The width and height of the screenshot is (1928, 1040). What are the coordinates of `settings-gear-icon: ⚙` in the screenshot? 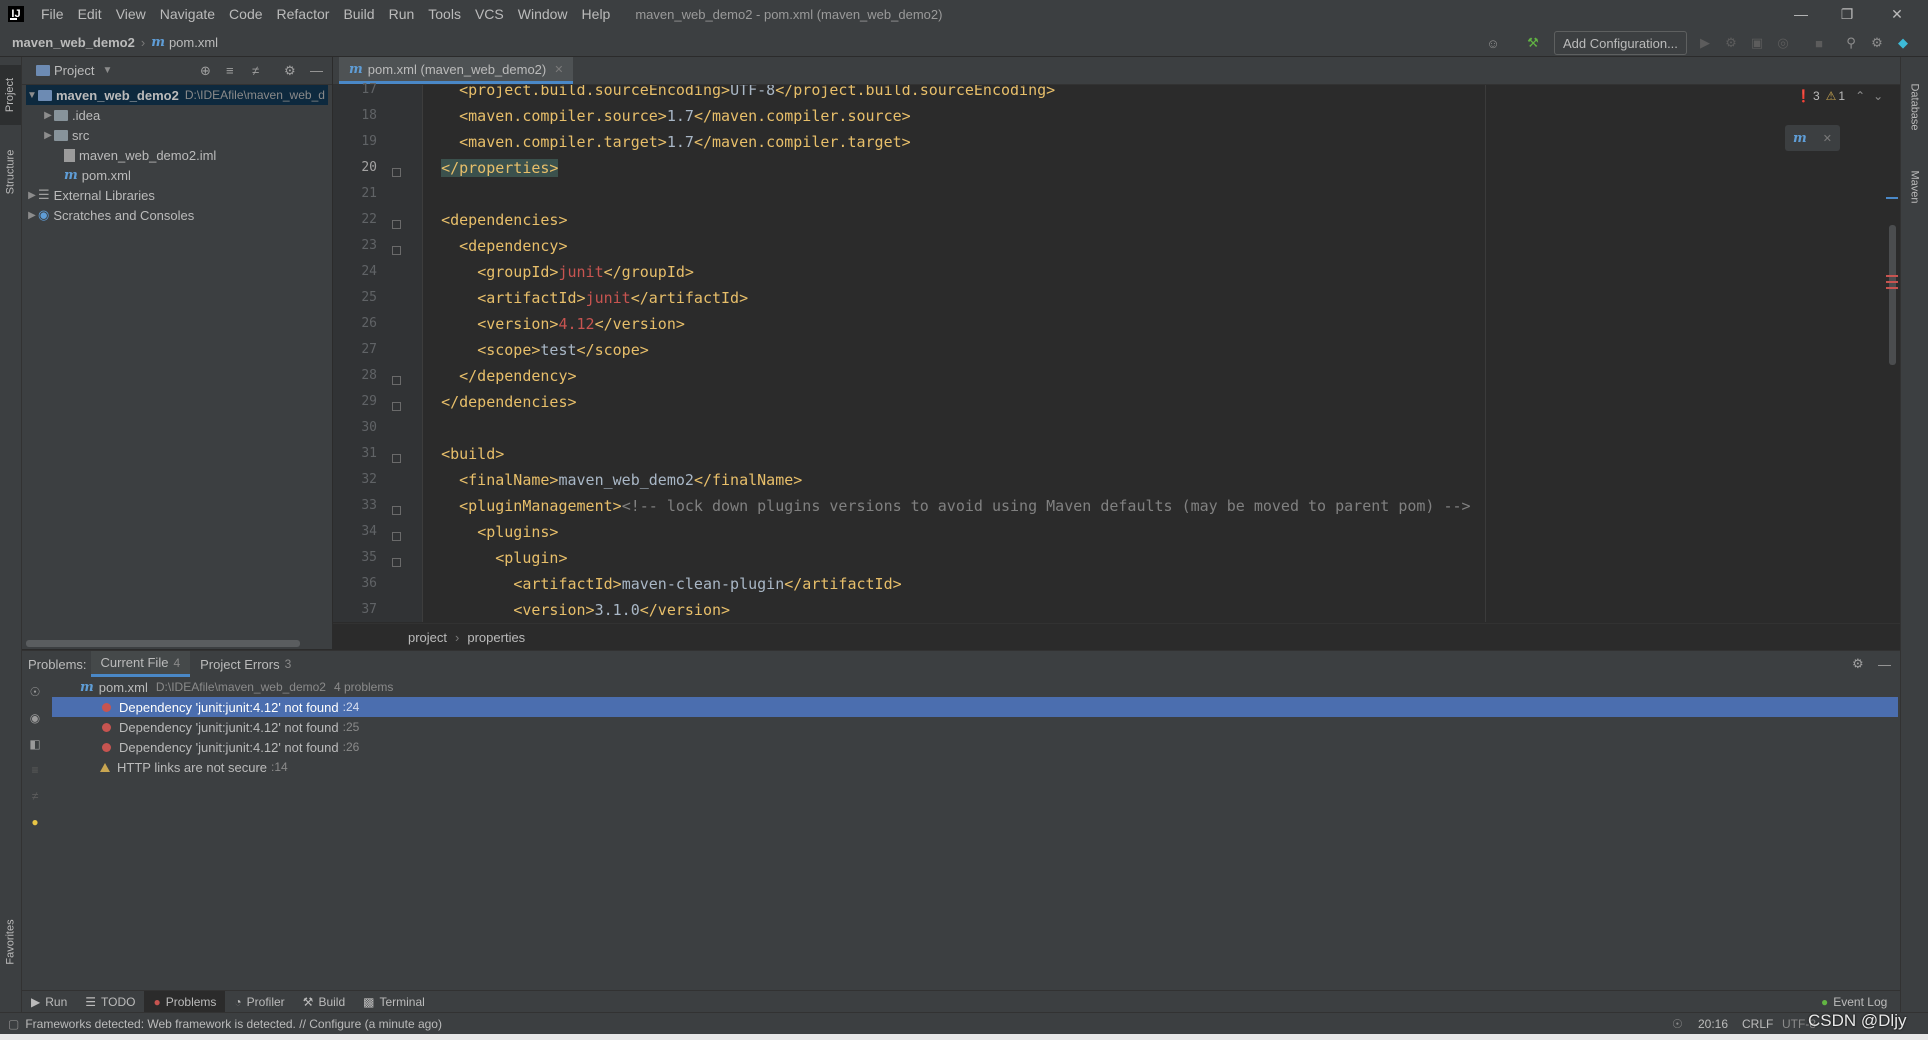 It's located at (1877, 43).